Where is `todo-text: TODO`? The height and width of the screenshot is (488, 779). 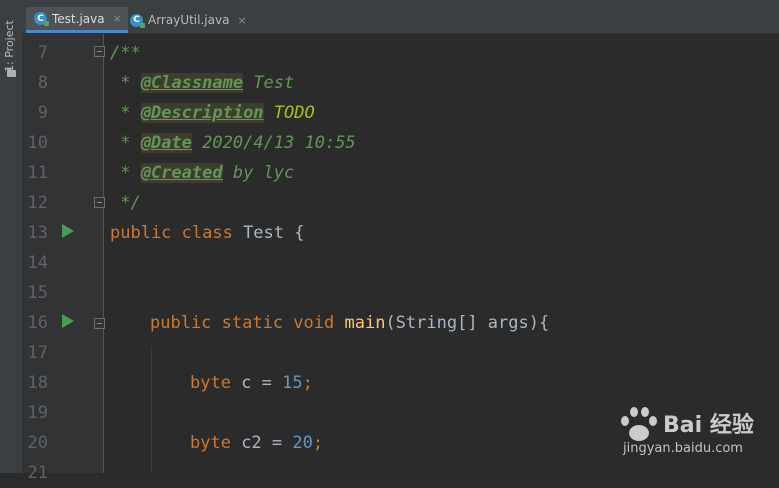
todo-text: TODO is located at coordinates (289, 113).